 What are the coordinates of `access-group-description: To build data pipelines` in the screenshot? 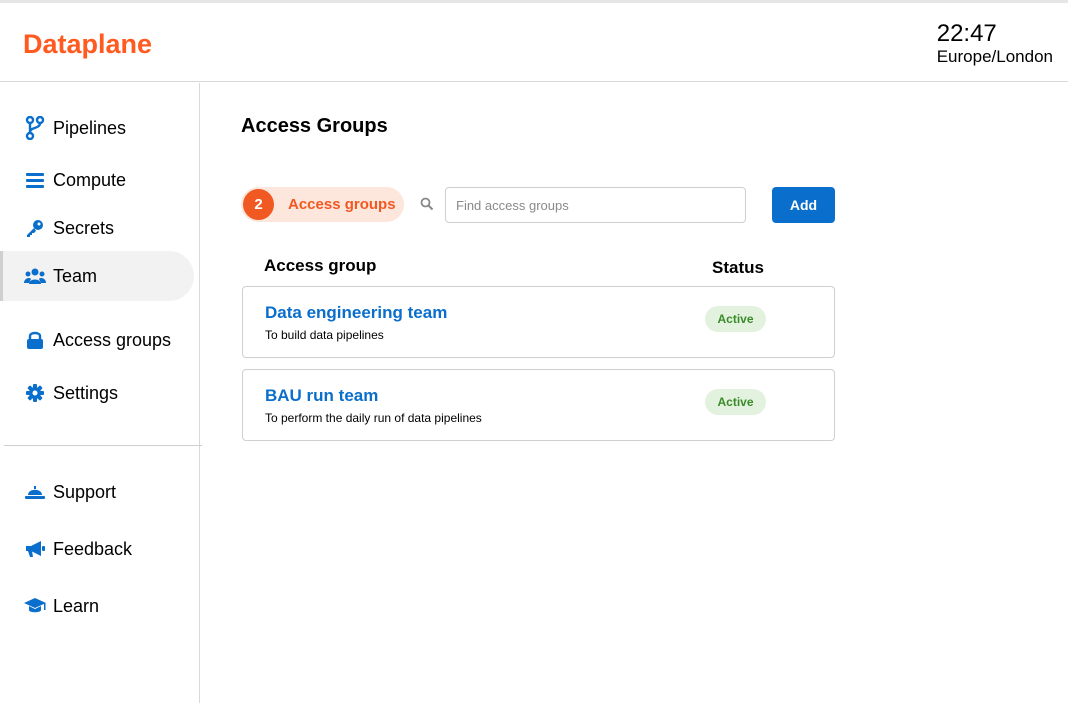 It's located at (324, 335).